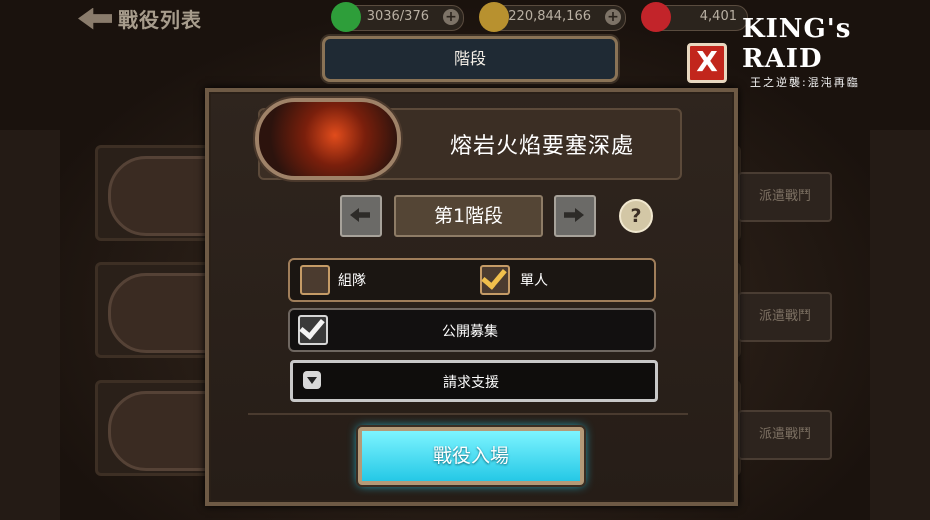 This screenshot has width=930, height=520. What do you see at coordinates (328, 139) in the screenshot?
I see `dungeon-image` at bounding box center [328, 139].